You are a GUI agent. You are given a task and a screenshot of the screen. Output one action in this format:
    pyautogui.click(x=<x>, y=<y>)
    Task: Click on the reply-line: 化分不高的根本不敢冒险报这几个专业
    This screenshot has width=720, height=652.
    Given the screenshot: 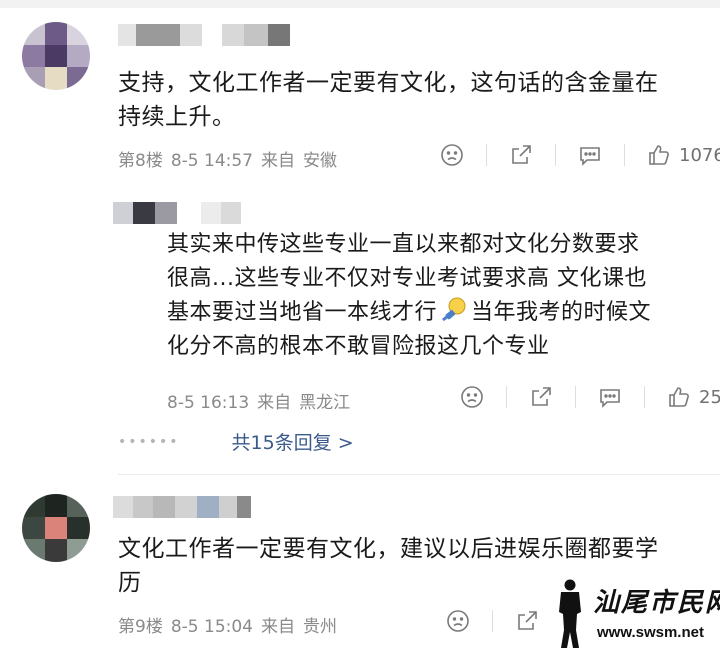 What is the action you would take?
    pyautogui.click(x=358, y=346)
    